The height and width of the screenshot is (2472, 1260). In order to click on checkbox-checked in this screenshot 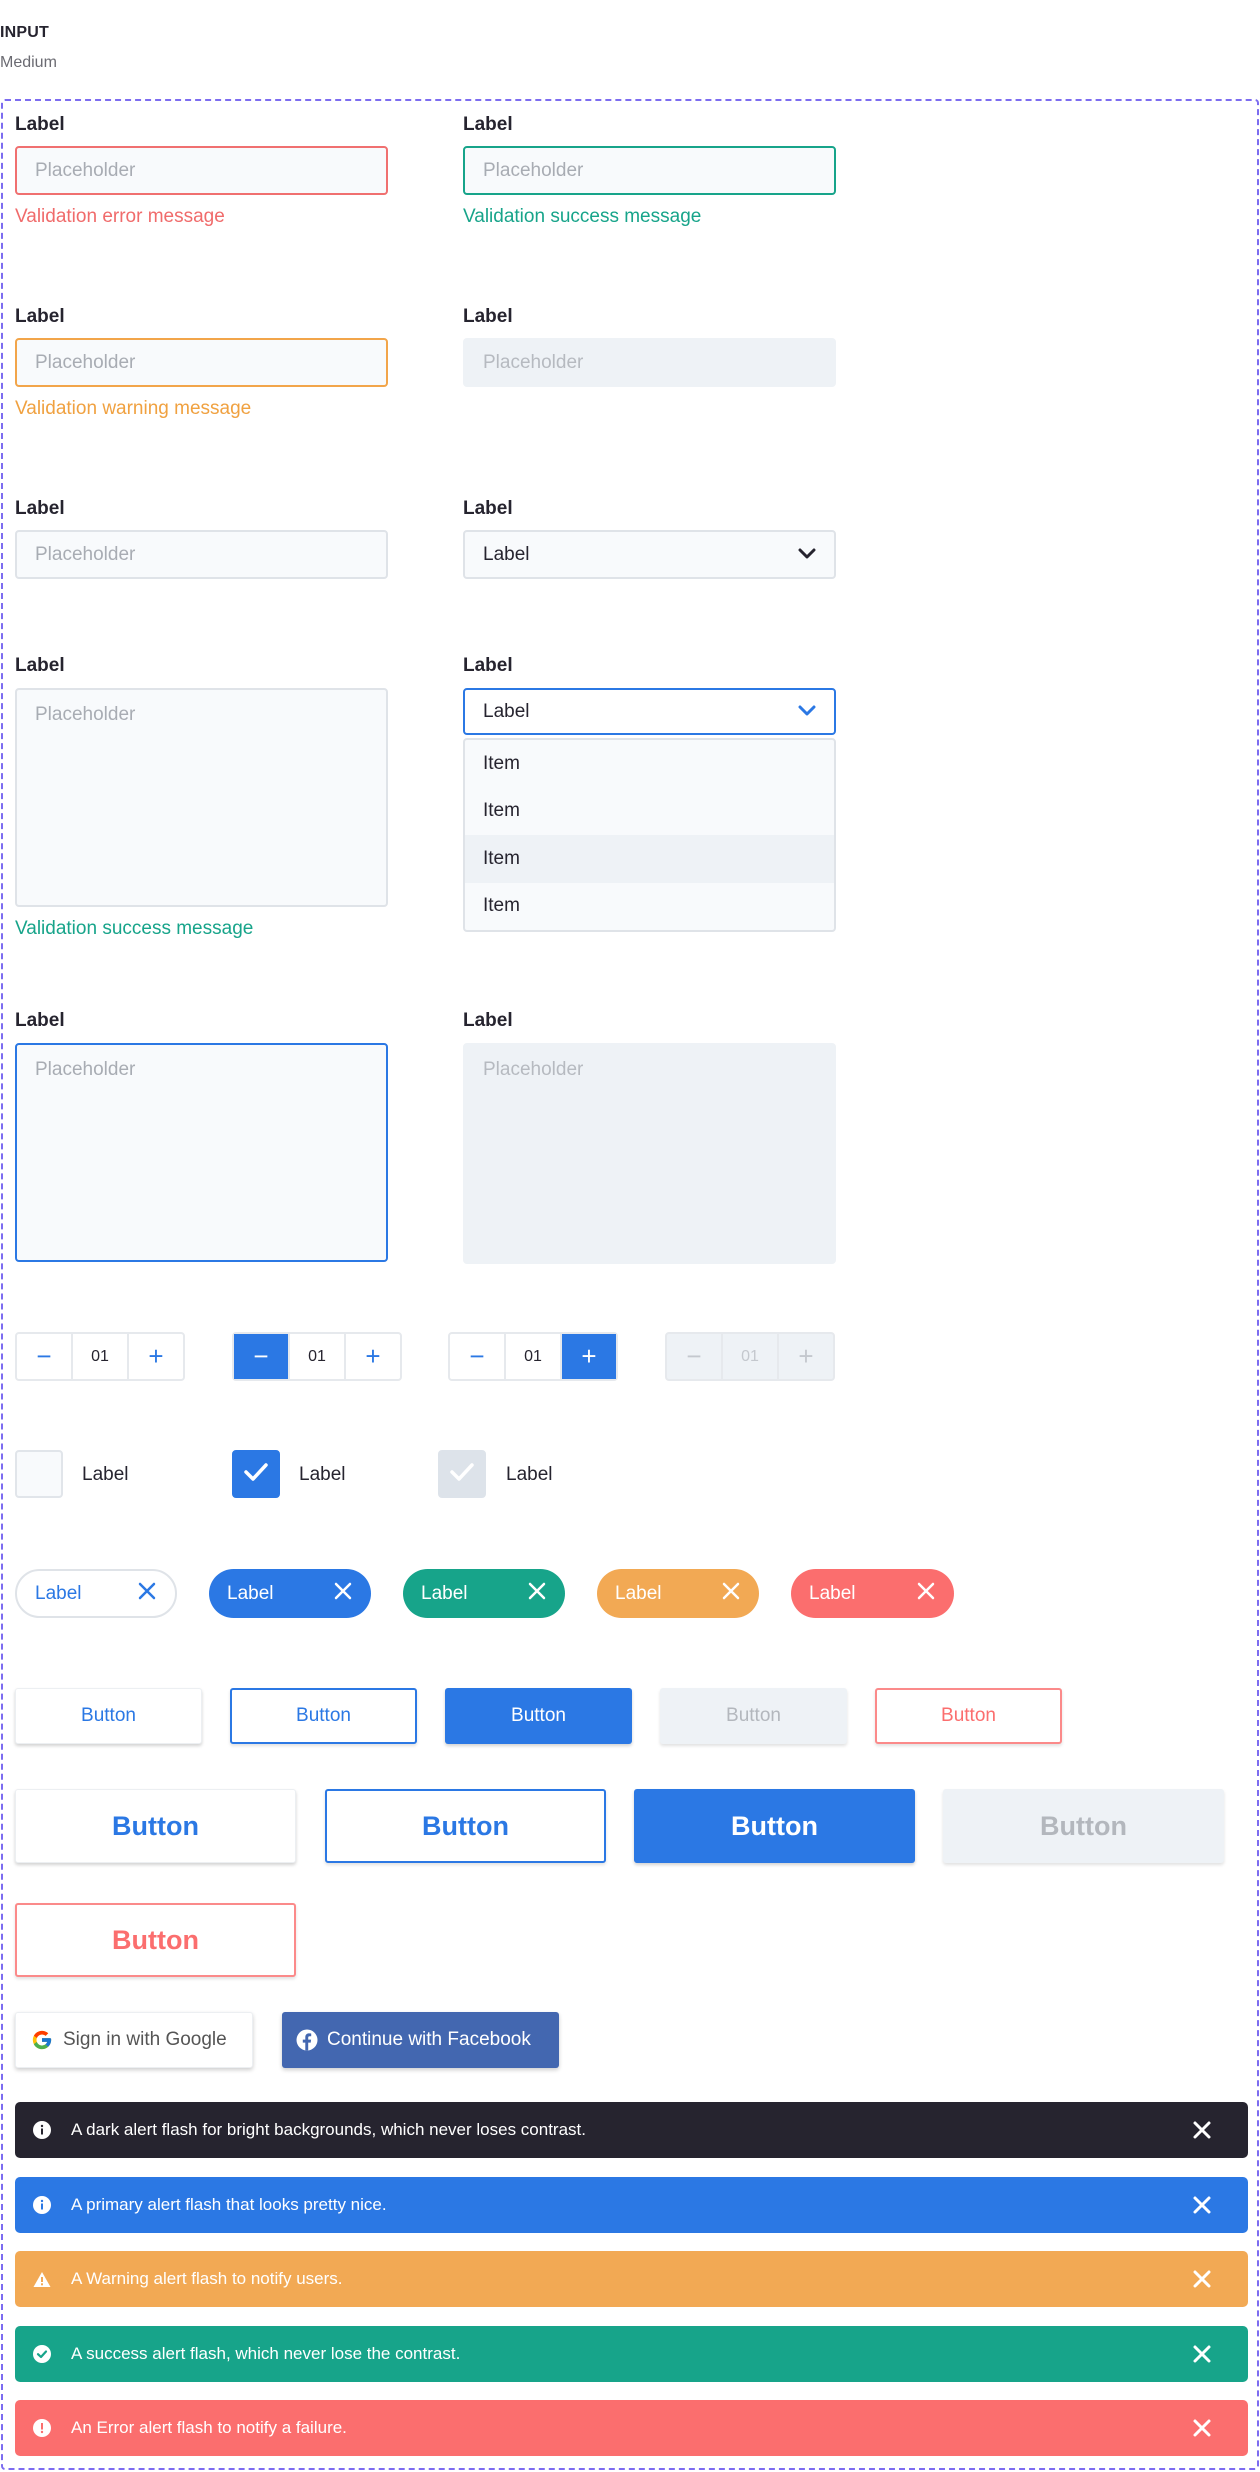, I will do `click(256, 1474)`.